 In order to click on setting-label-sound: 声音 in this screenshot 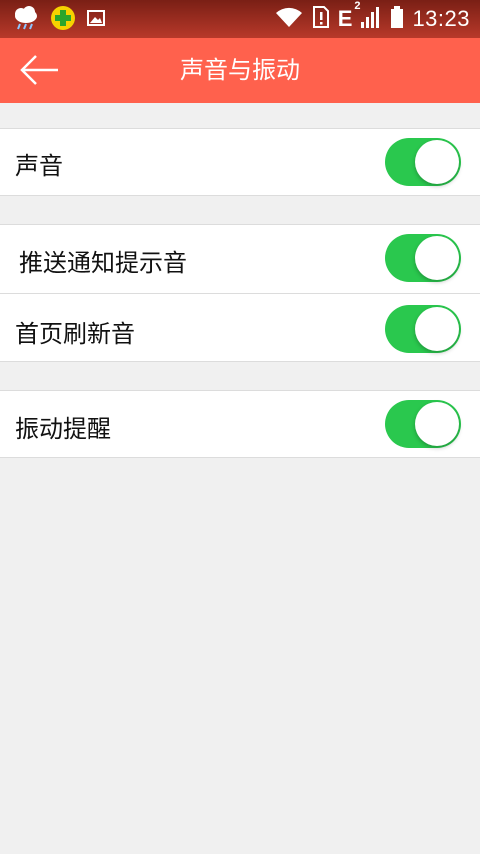, I will do `click(39, 166)`.